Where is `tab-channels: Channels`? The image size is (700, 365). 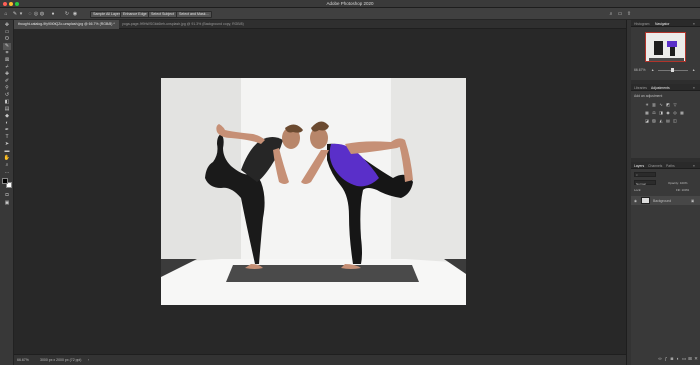 tab-channels: Channels is located at coordinates (655, 166).